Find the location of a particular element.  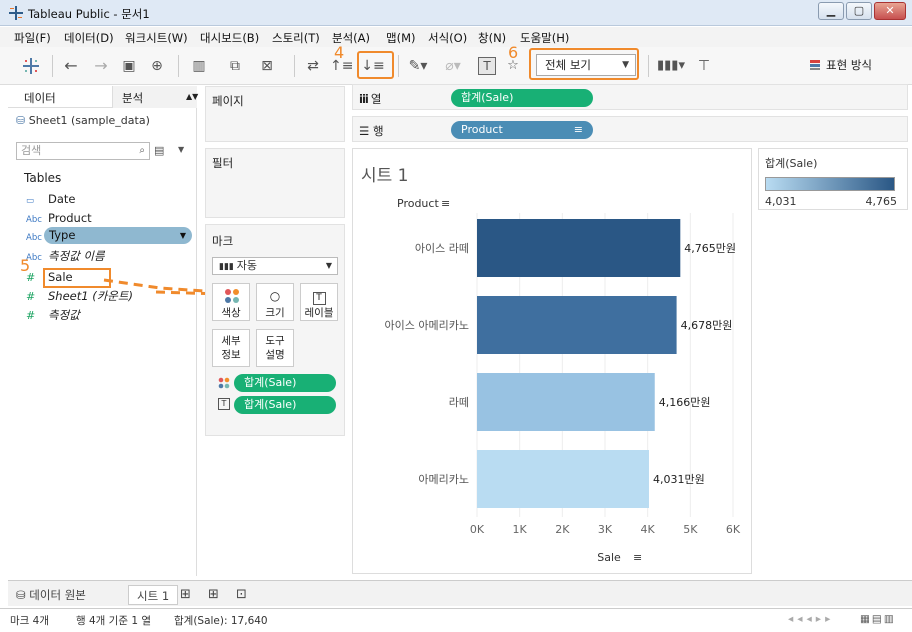

field-label: 측정값 이름 is located at coordinates (76, 256).